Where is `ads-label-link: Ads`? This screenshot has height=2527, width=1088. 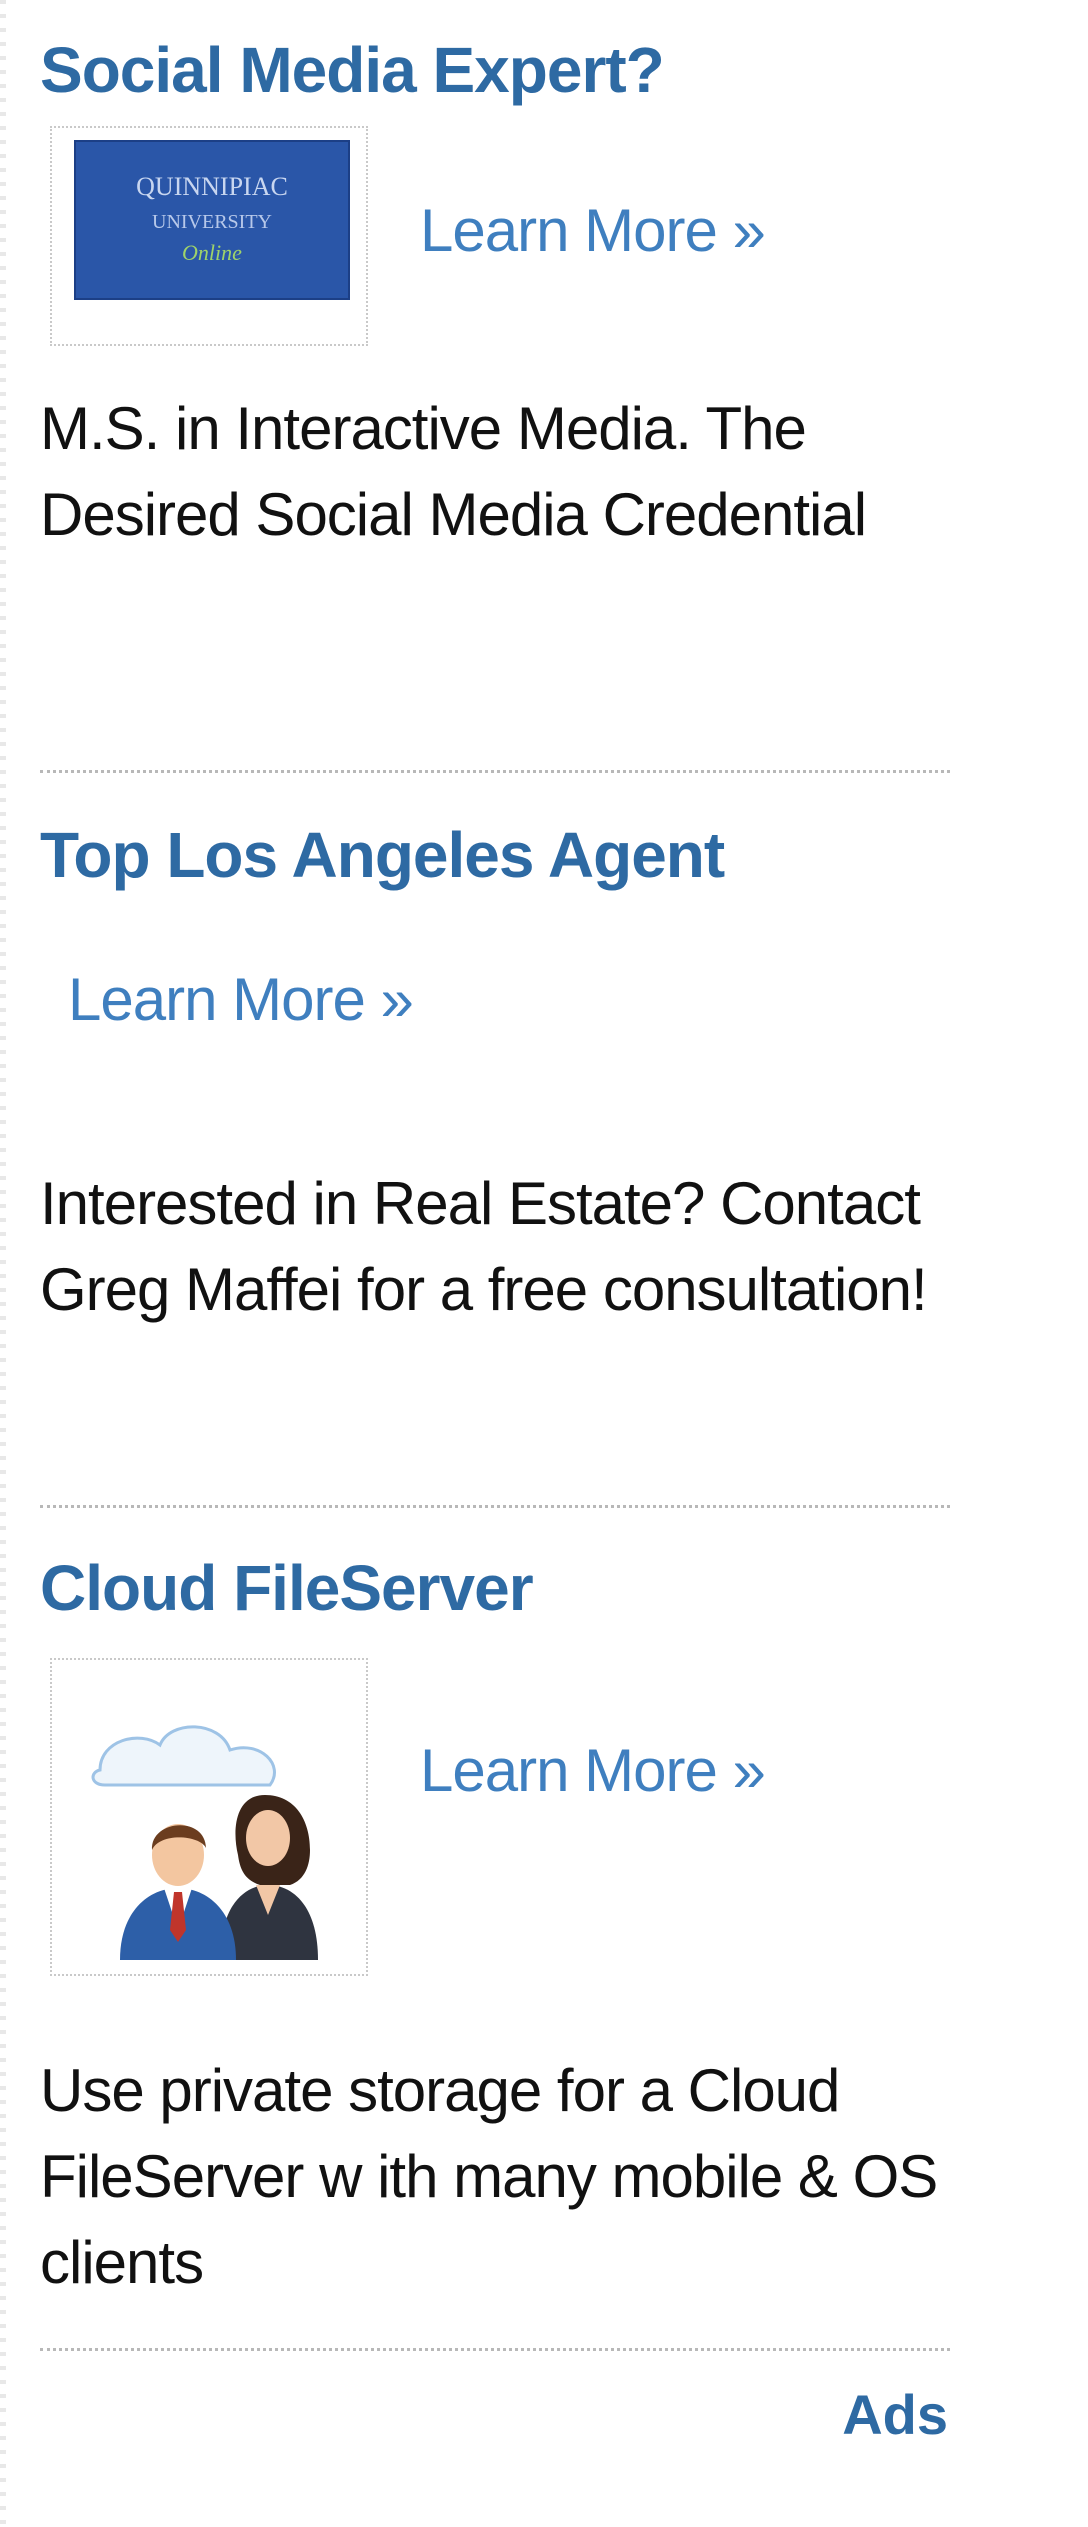
ads-label-link: Ads is located at coordinates (895, 2415).